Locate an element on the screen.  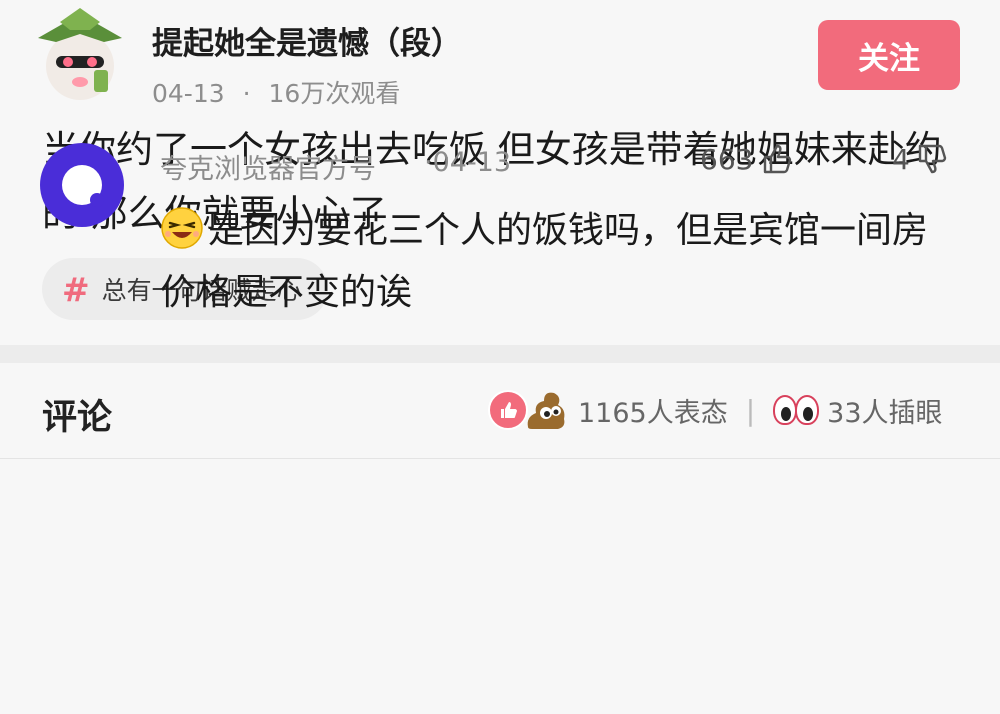
comment-dislike-button: 4 is located at coordinates (921, 159).